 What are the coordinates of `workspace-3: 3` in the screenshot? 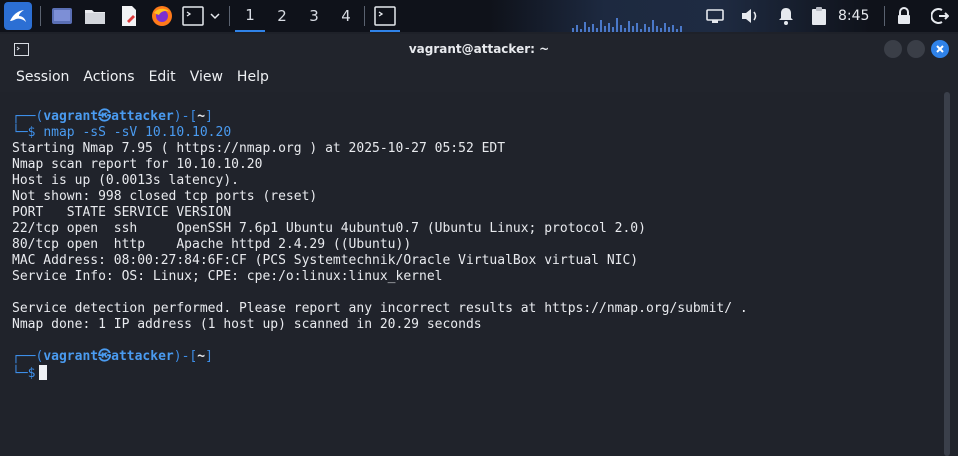 It's located at (314, 16).